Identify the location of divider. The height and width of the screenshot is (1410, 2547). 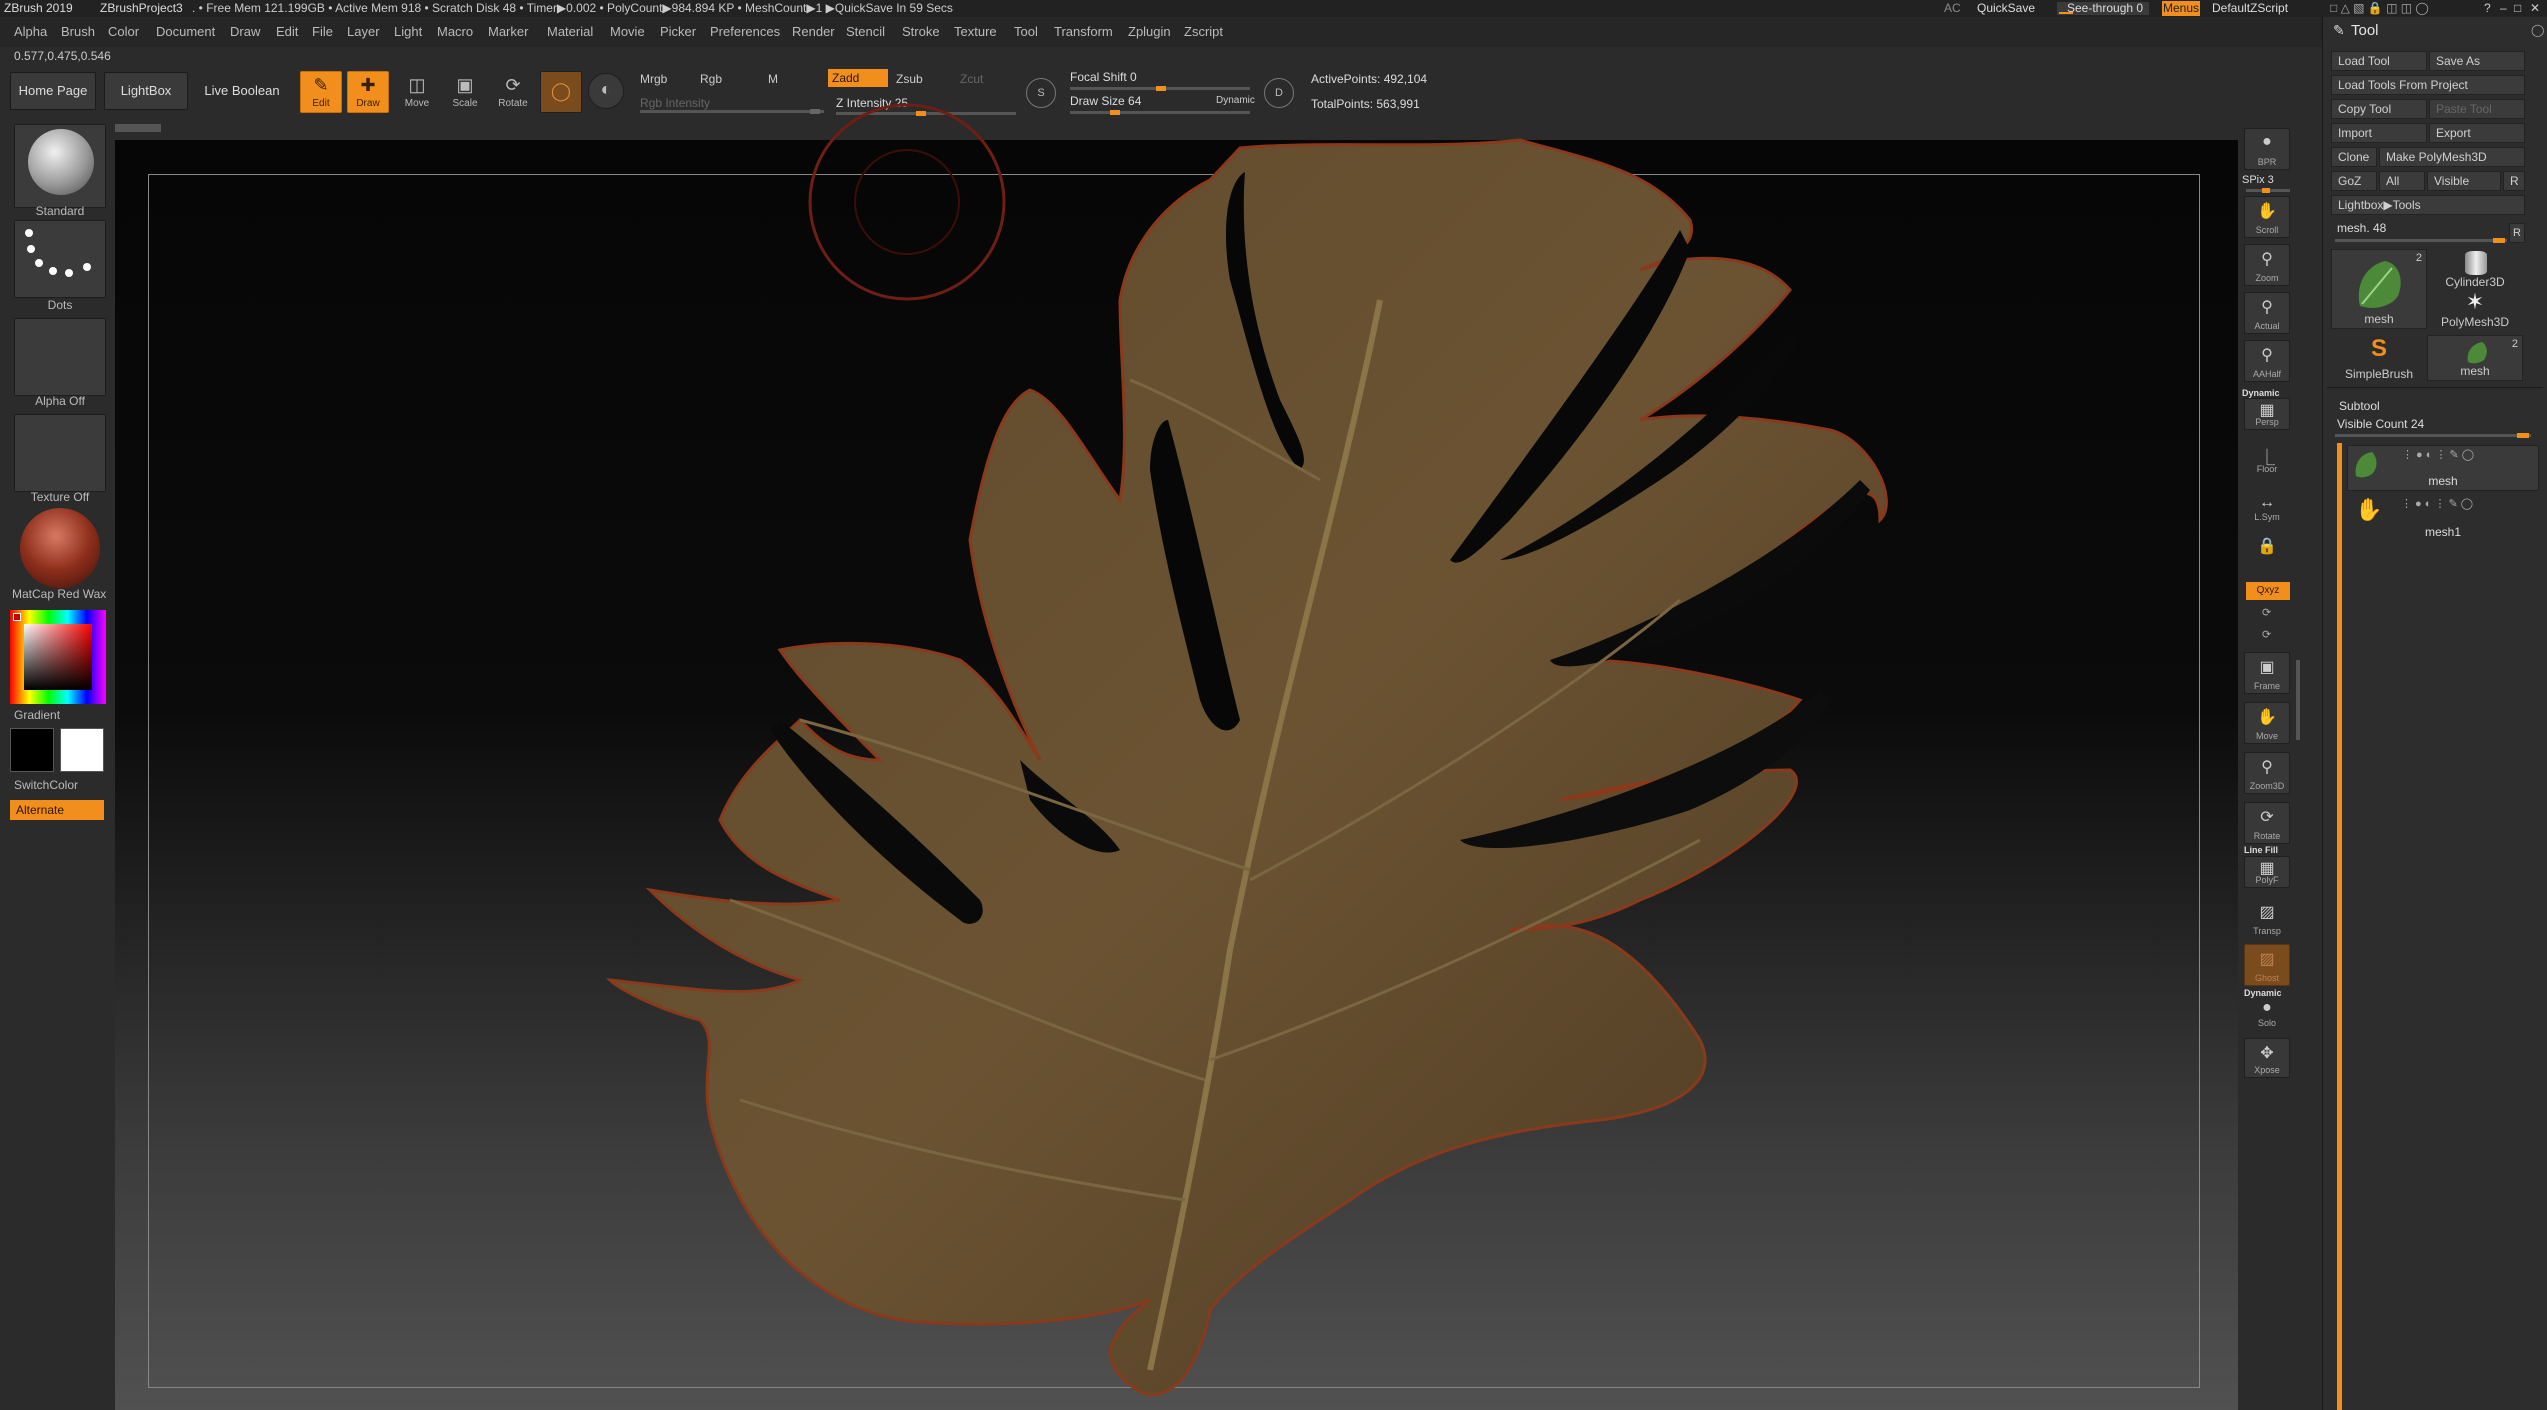
(2435, 387).